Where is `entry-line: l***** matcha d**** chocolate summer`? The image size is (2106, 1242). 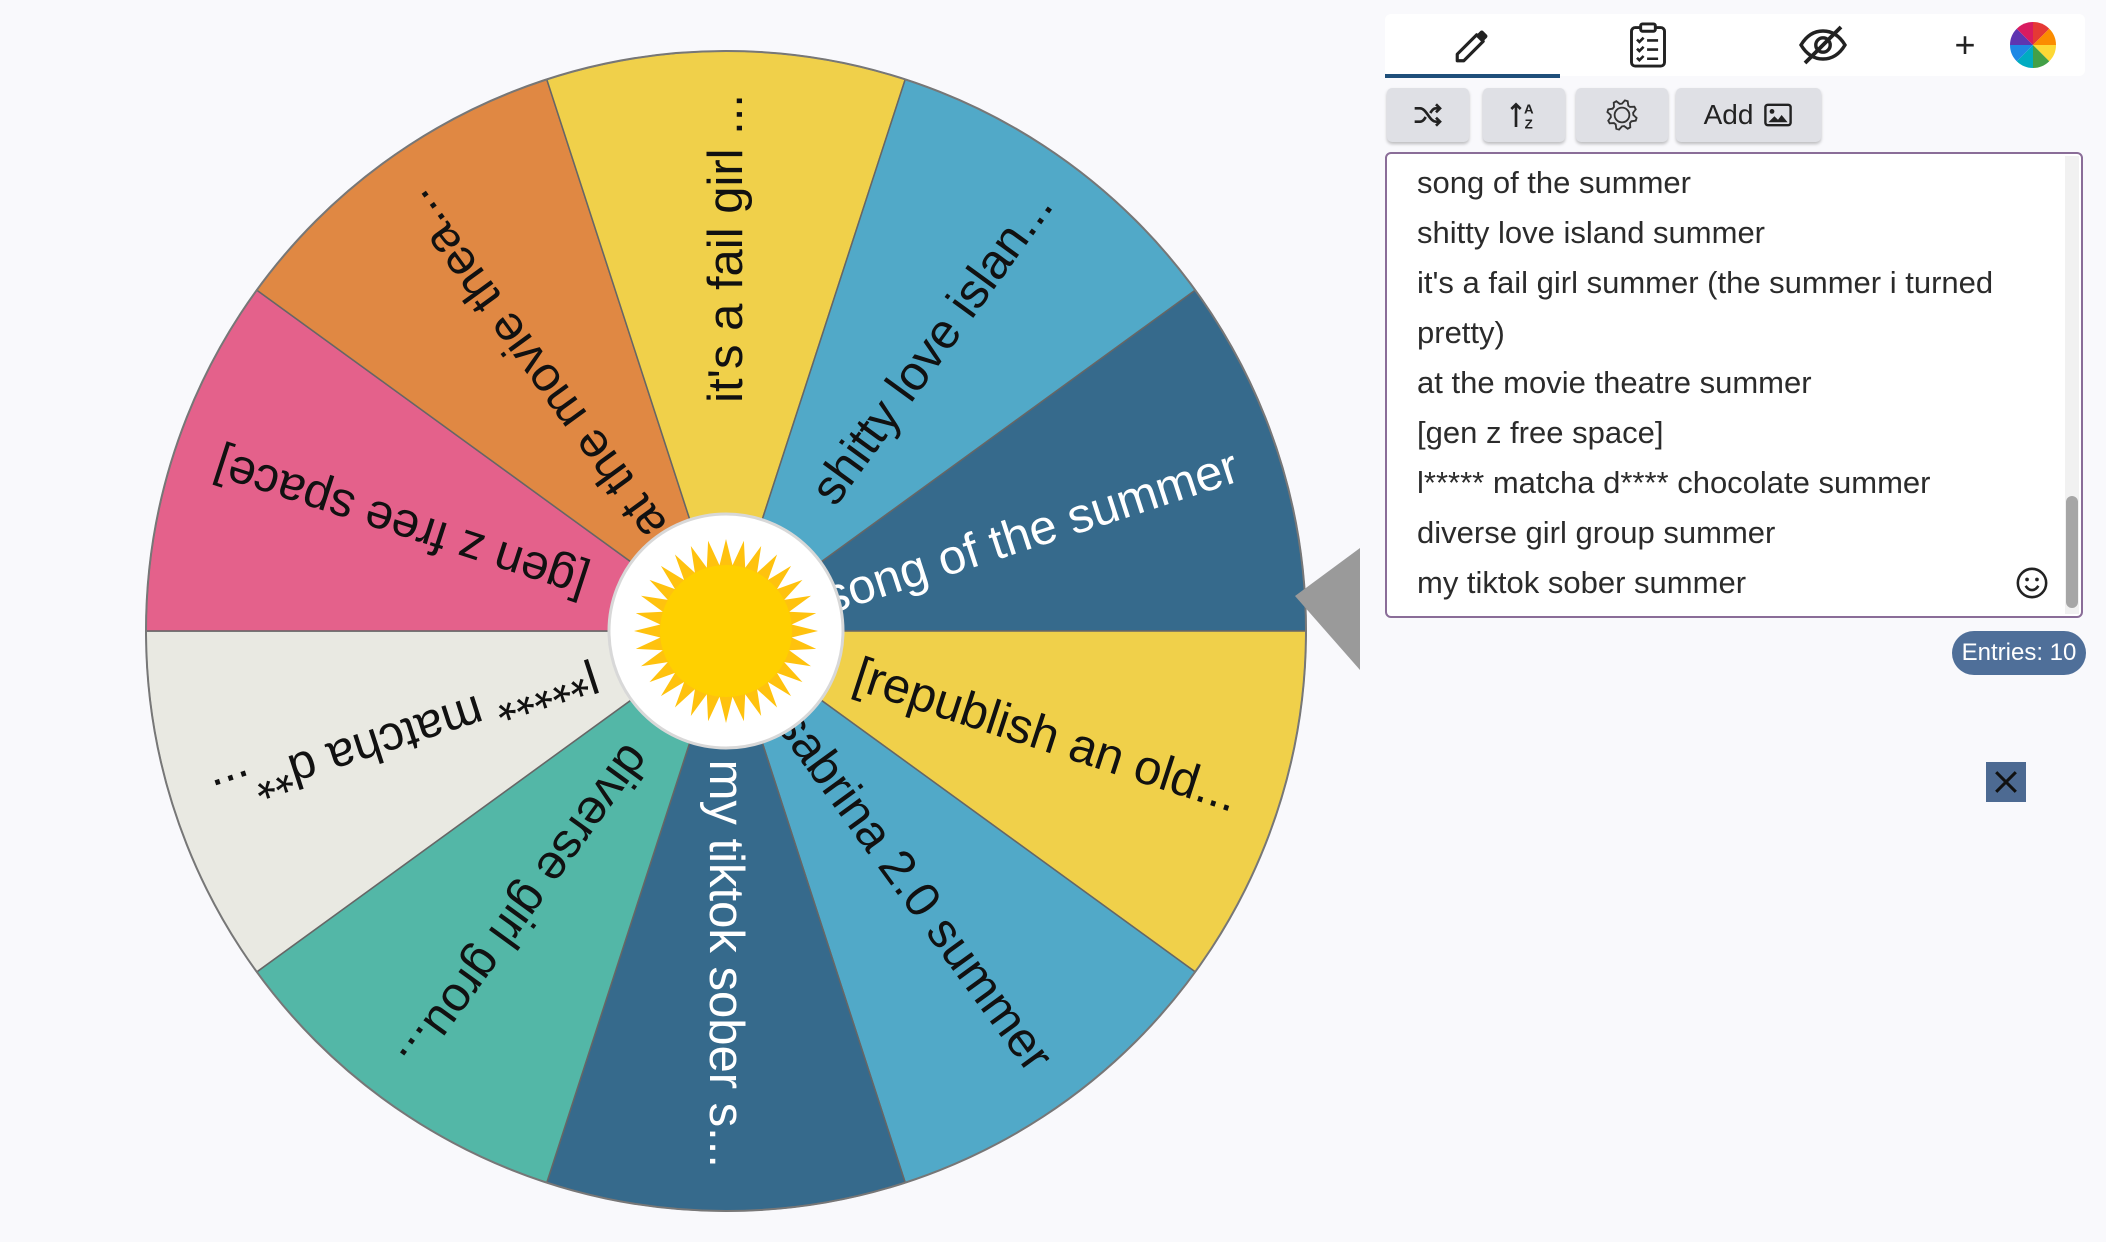
entry-line: l***** matcha d**** chocolate summer is located at coordinates (1673, 483).